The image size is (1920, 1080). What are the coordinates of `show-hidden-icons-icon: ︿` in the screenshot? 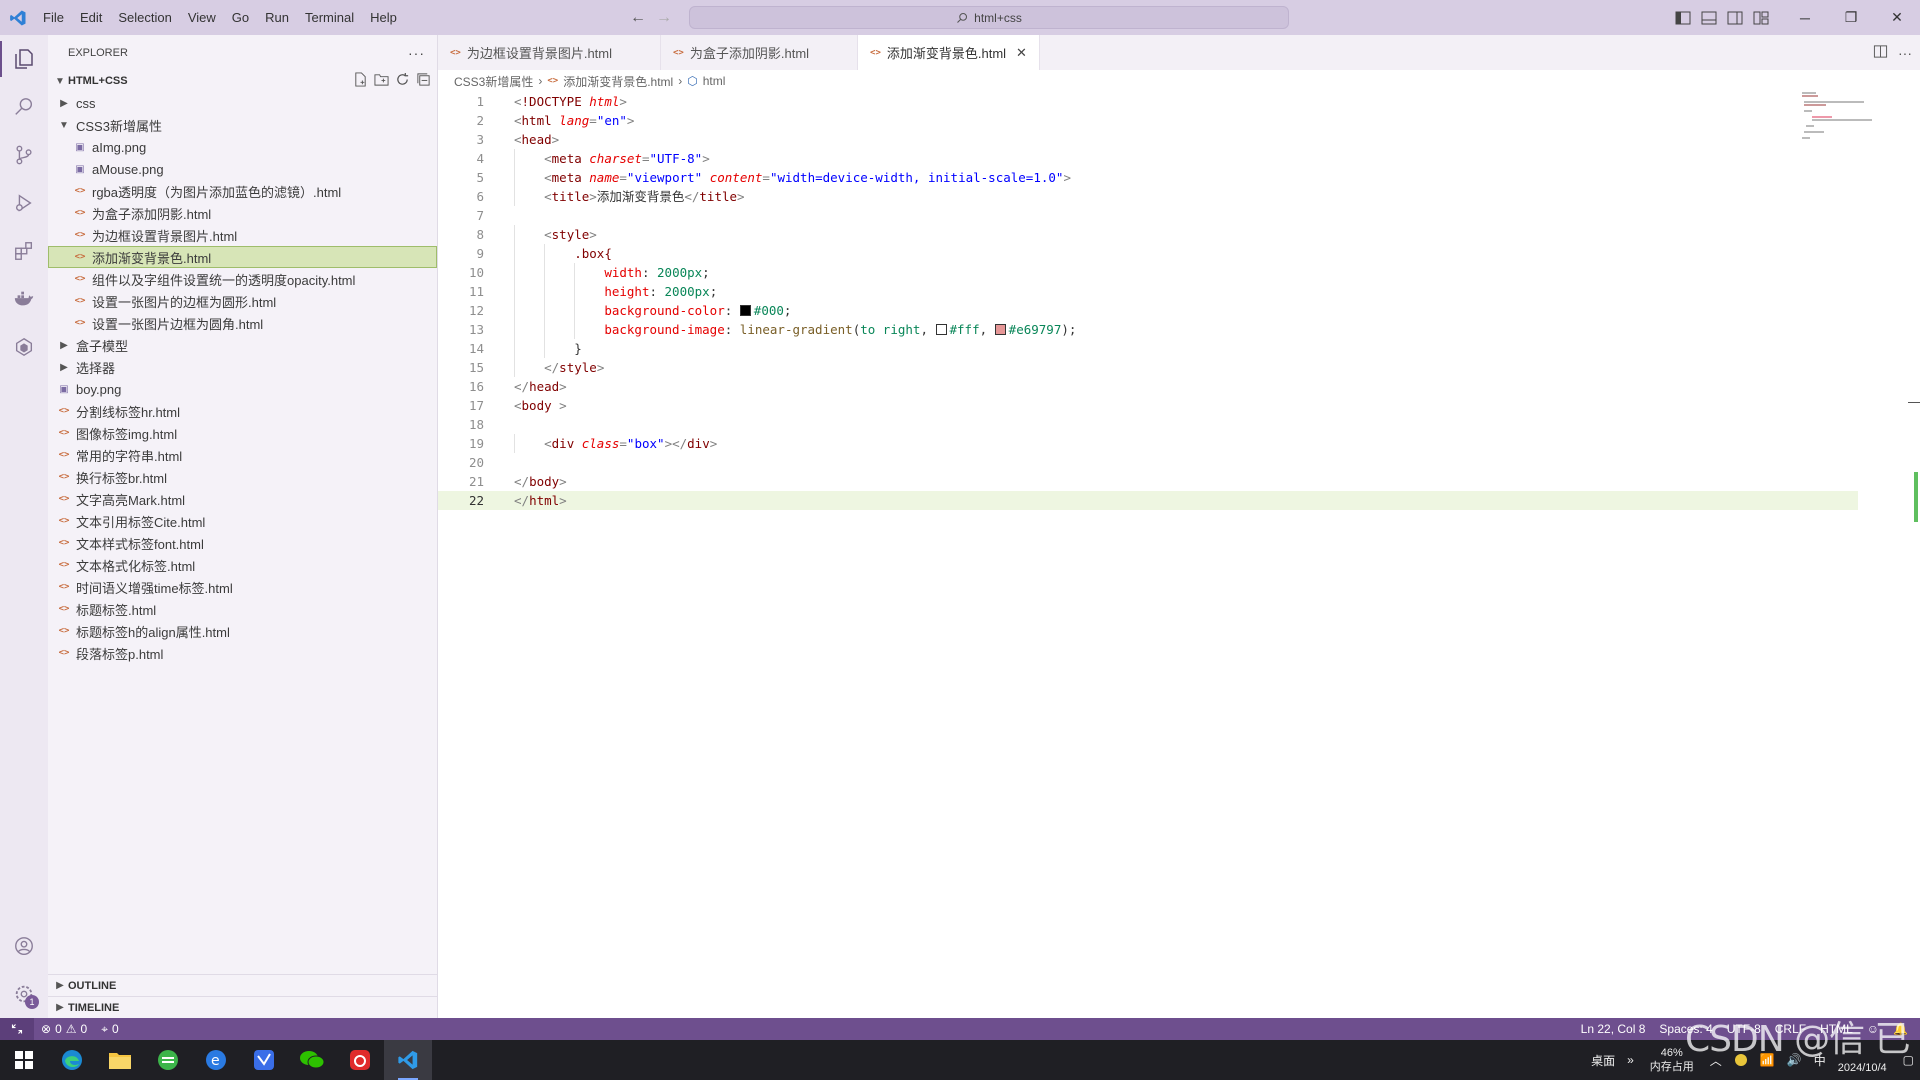 It's located at (1716, 1060).